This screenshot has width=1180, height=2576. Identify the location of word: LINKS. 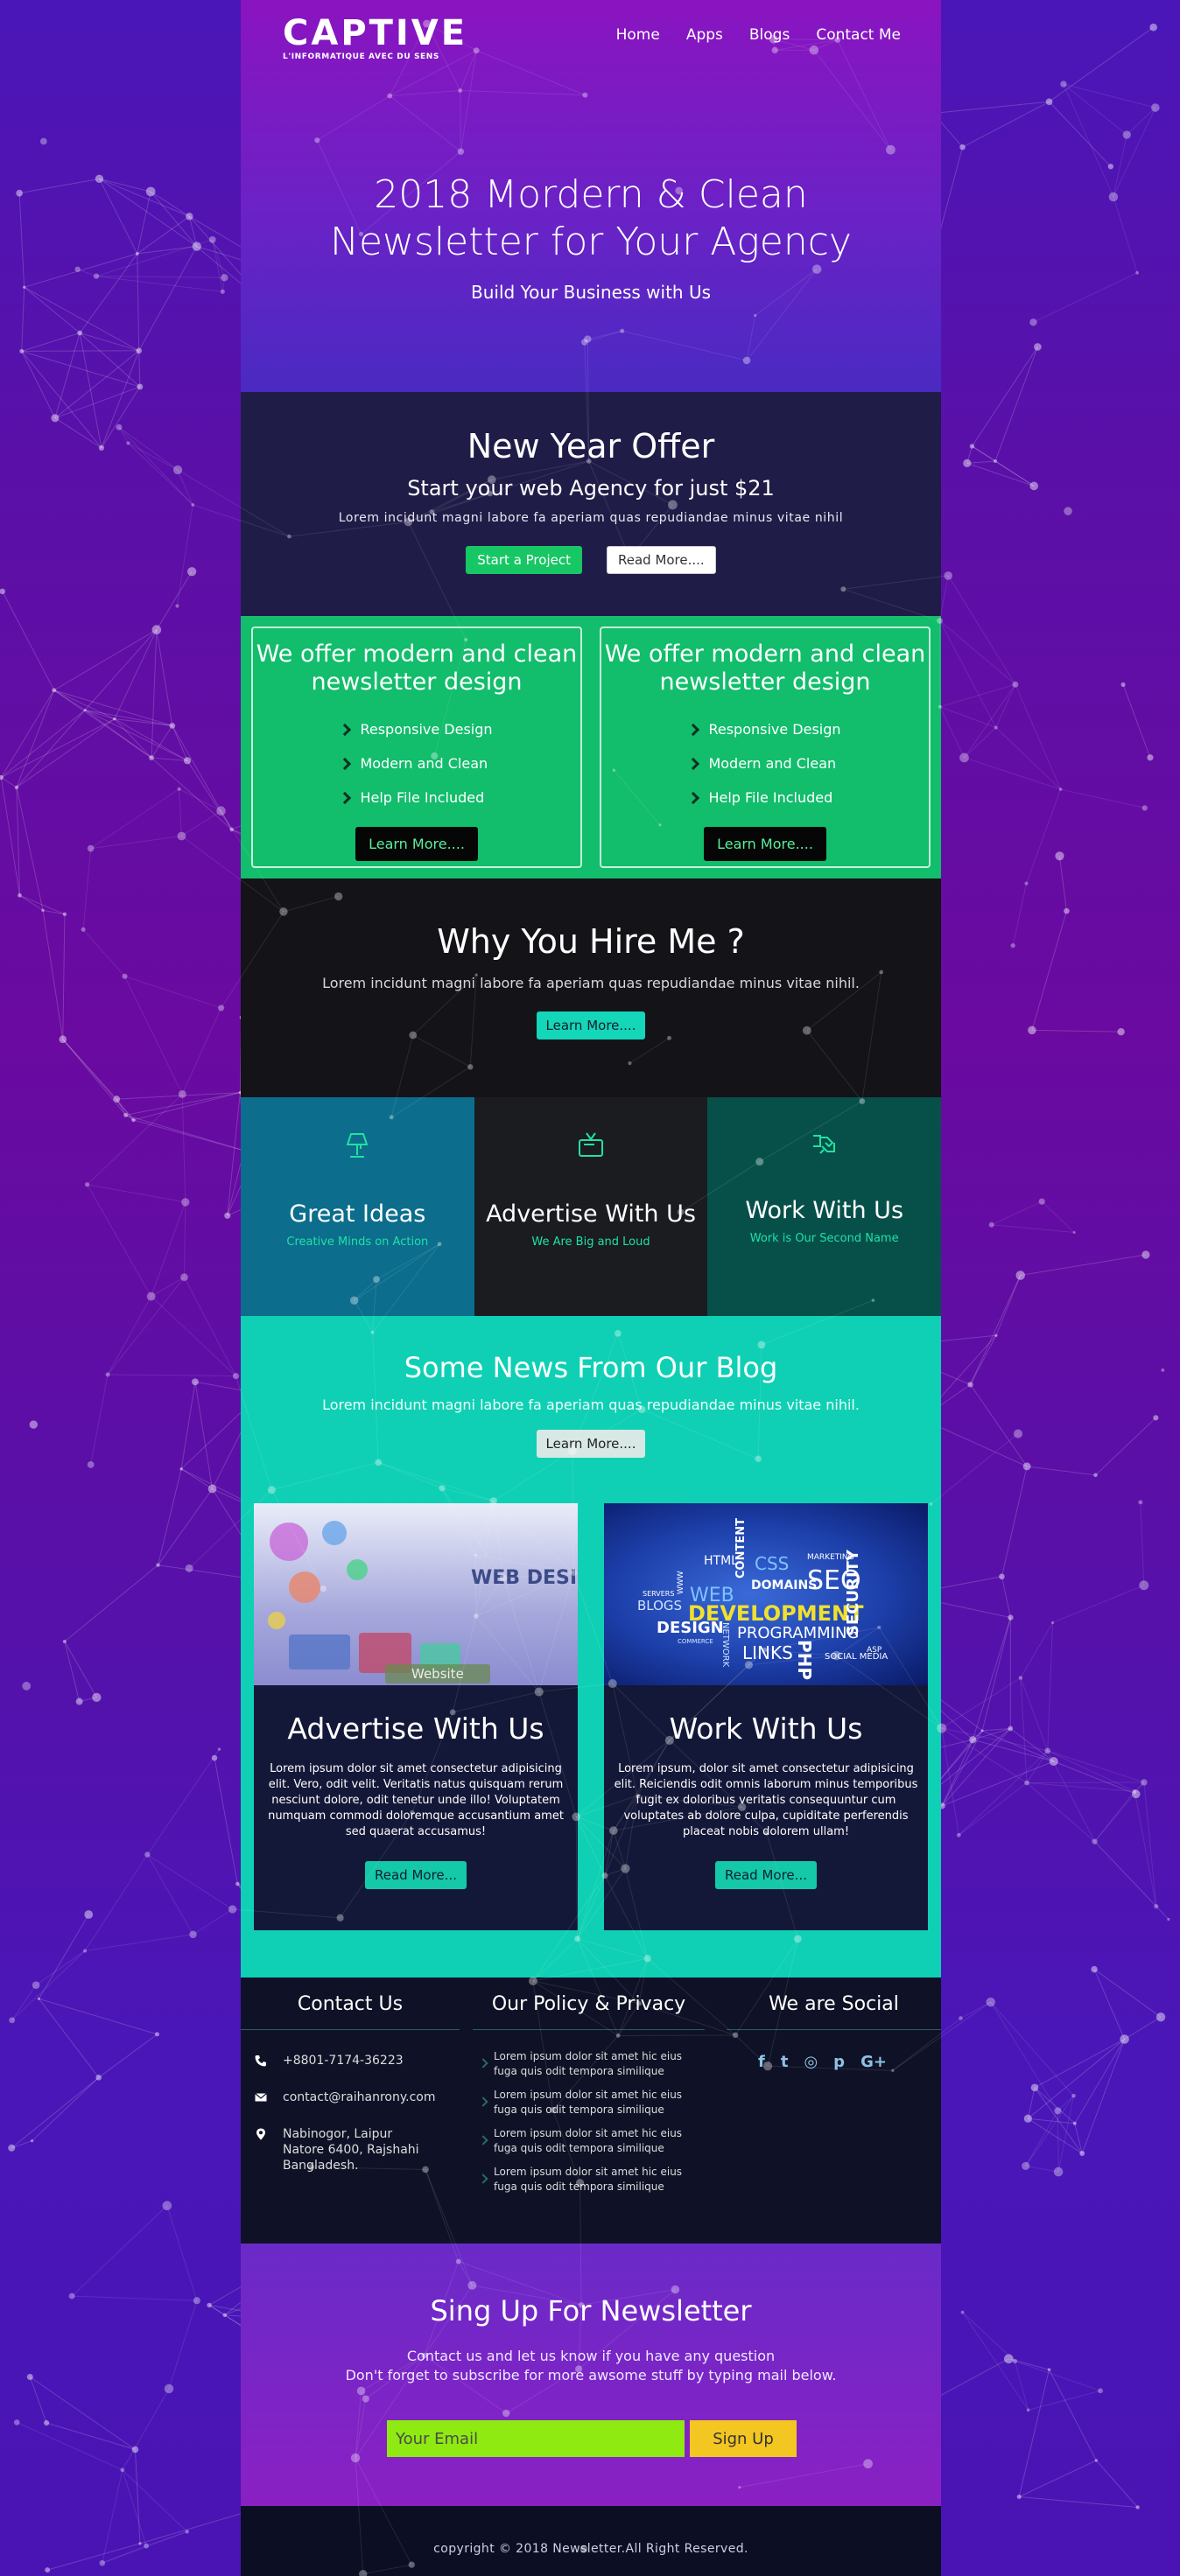
(767, 1652).